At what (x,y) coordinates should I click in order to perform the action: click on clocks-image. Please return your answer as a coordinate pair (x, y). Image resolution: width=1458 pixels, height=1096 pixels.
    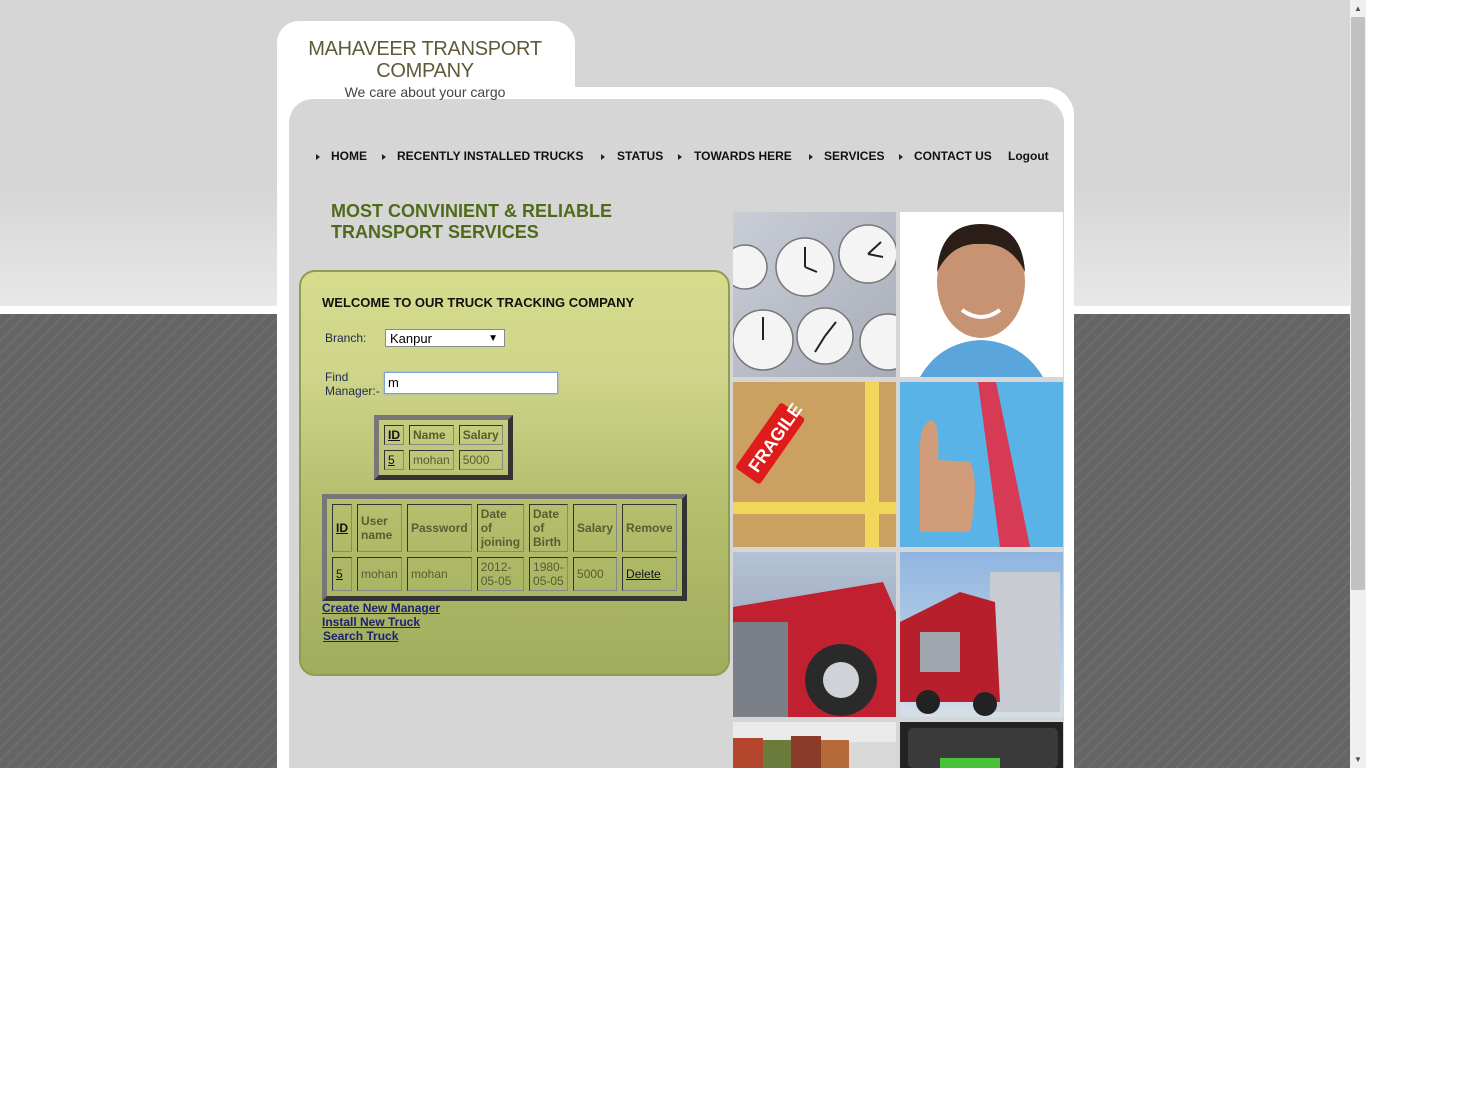
    Looking at the image, I should click on (814, 294).